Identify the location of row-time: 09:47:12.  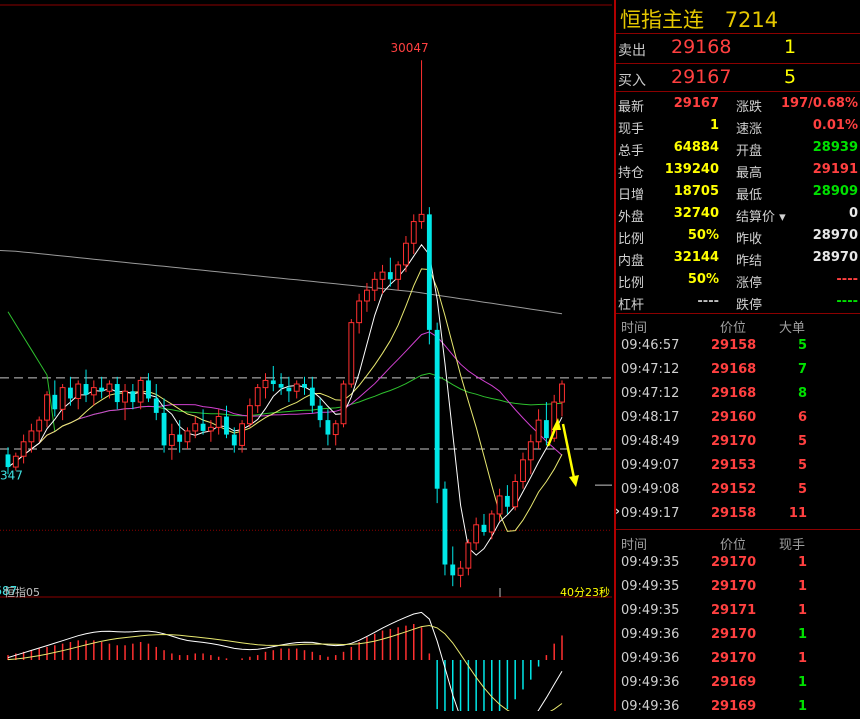
(650, 393).